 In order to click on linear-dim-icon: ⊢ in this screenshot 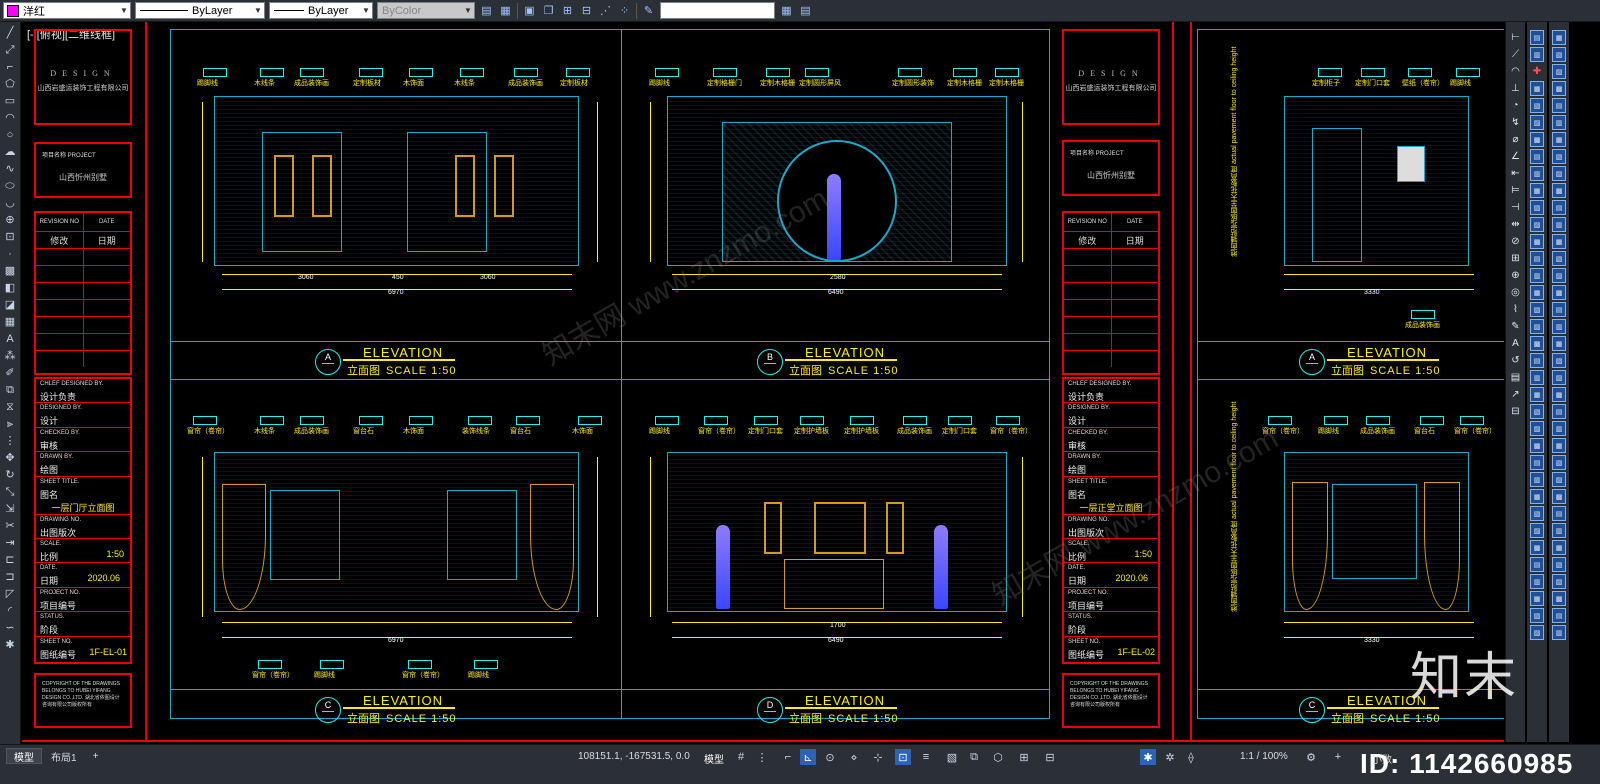, I will do `click(1516, 37)`.